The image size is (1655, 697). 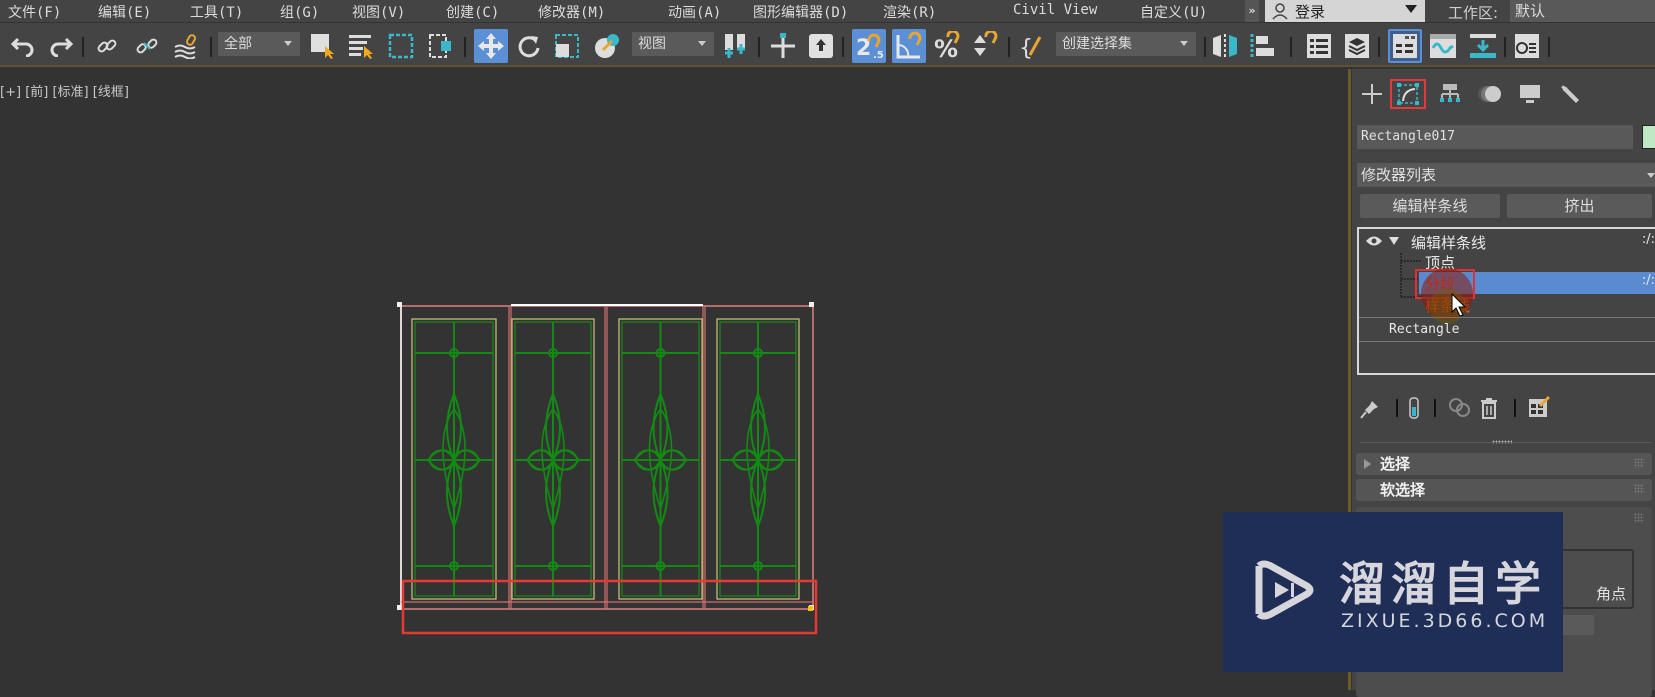 I want to click on menu-customize: 自定义(U), so click(x=1173, y=12).